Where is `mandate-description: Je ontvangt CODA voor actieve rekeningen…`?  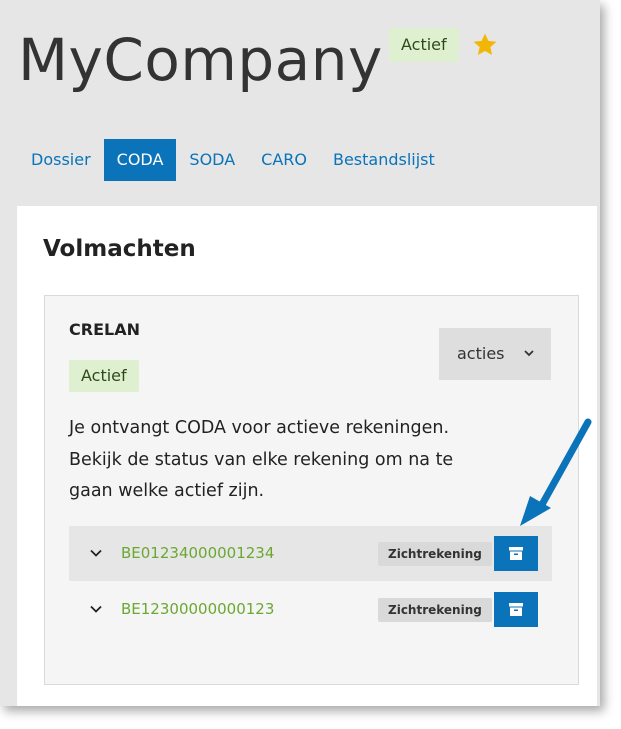 mandate-description: Je ontvangt CODA voor actieve rekeningen… is located at coordinates (261, 459).